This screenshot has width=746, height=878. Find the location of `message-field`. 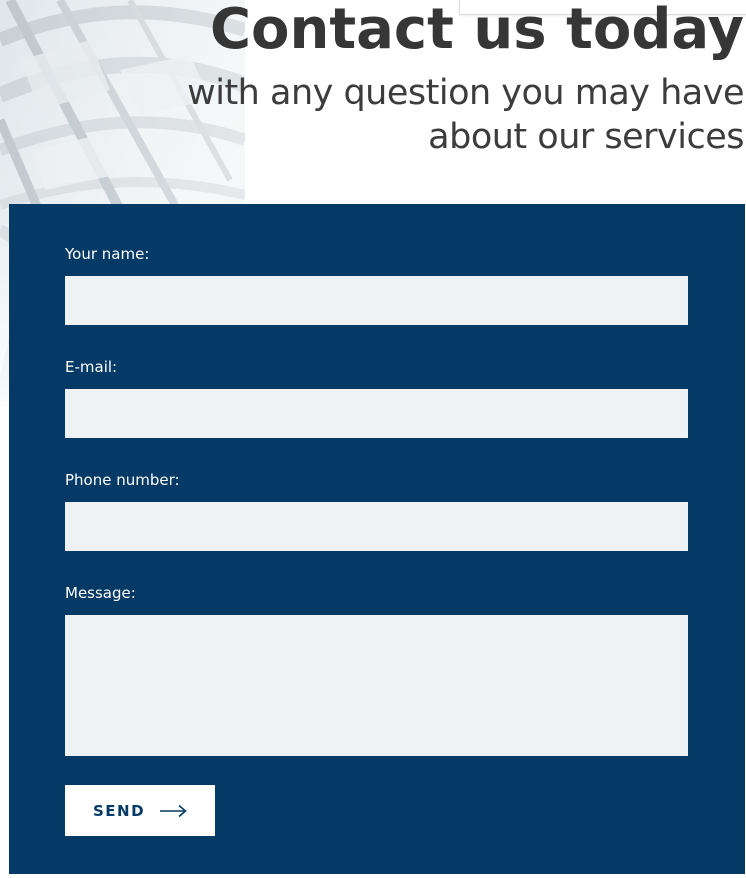

message-field is located at coordinates (376, 685).